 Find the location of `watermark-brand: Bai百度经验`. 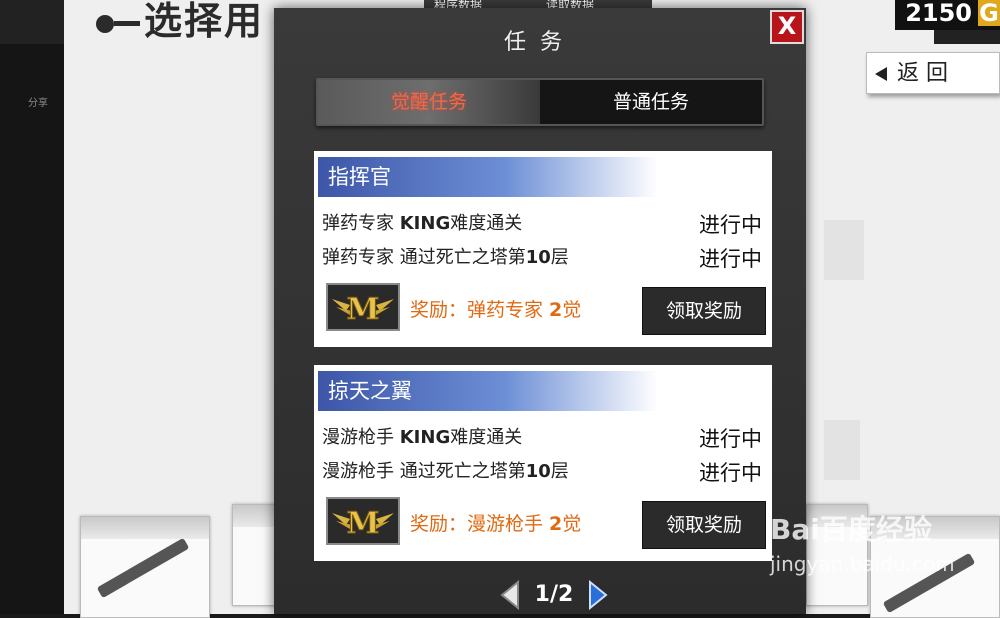

watermark-brand: Bai百度经验 is located at coordinates (851, 529).